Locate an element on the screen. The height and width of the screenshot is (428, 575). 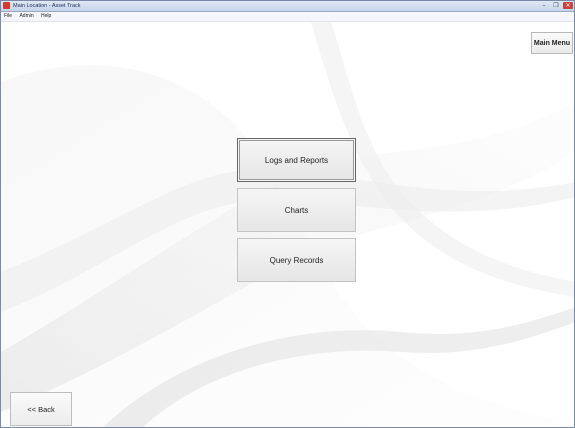
menu-bar: File Admin Help is located at coordinates (287, 17).